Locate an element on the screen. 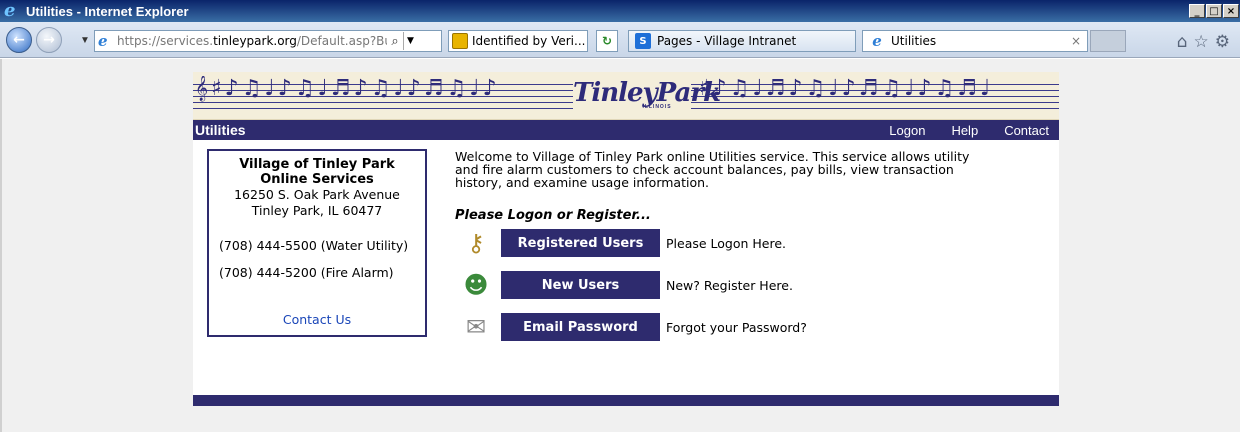 The height and width of the screenshot is (432, 1240). email-password-row: ✉ Email Password Forgot your Password? is located at coordinates (719, 327).